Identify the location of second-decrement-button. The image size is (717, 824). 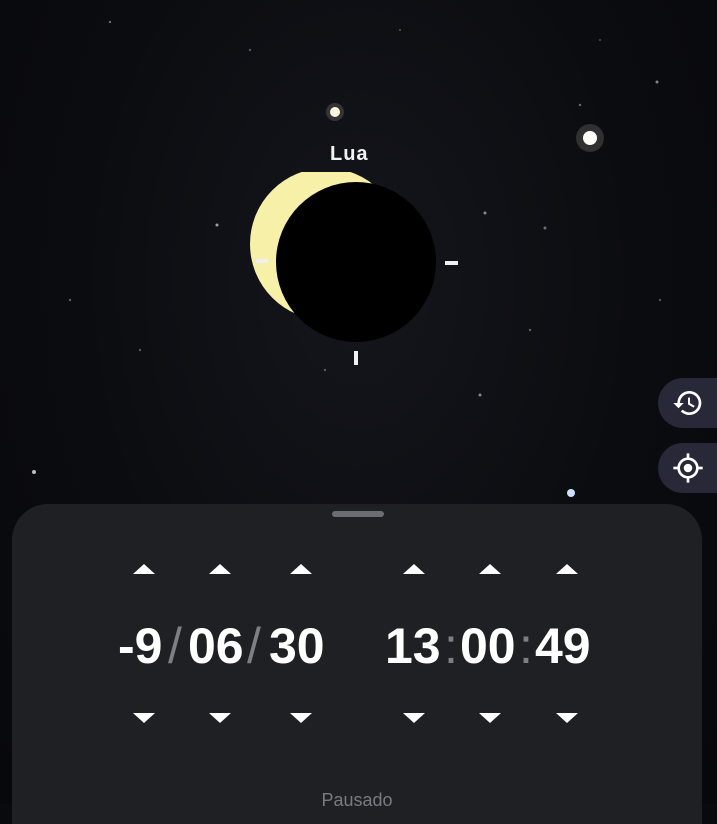
(567, 718).